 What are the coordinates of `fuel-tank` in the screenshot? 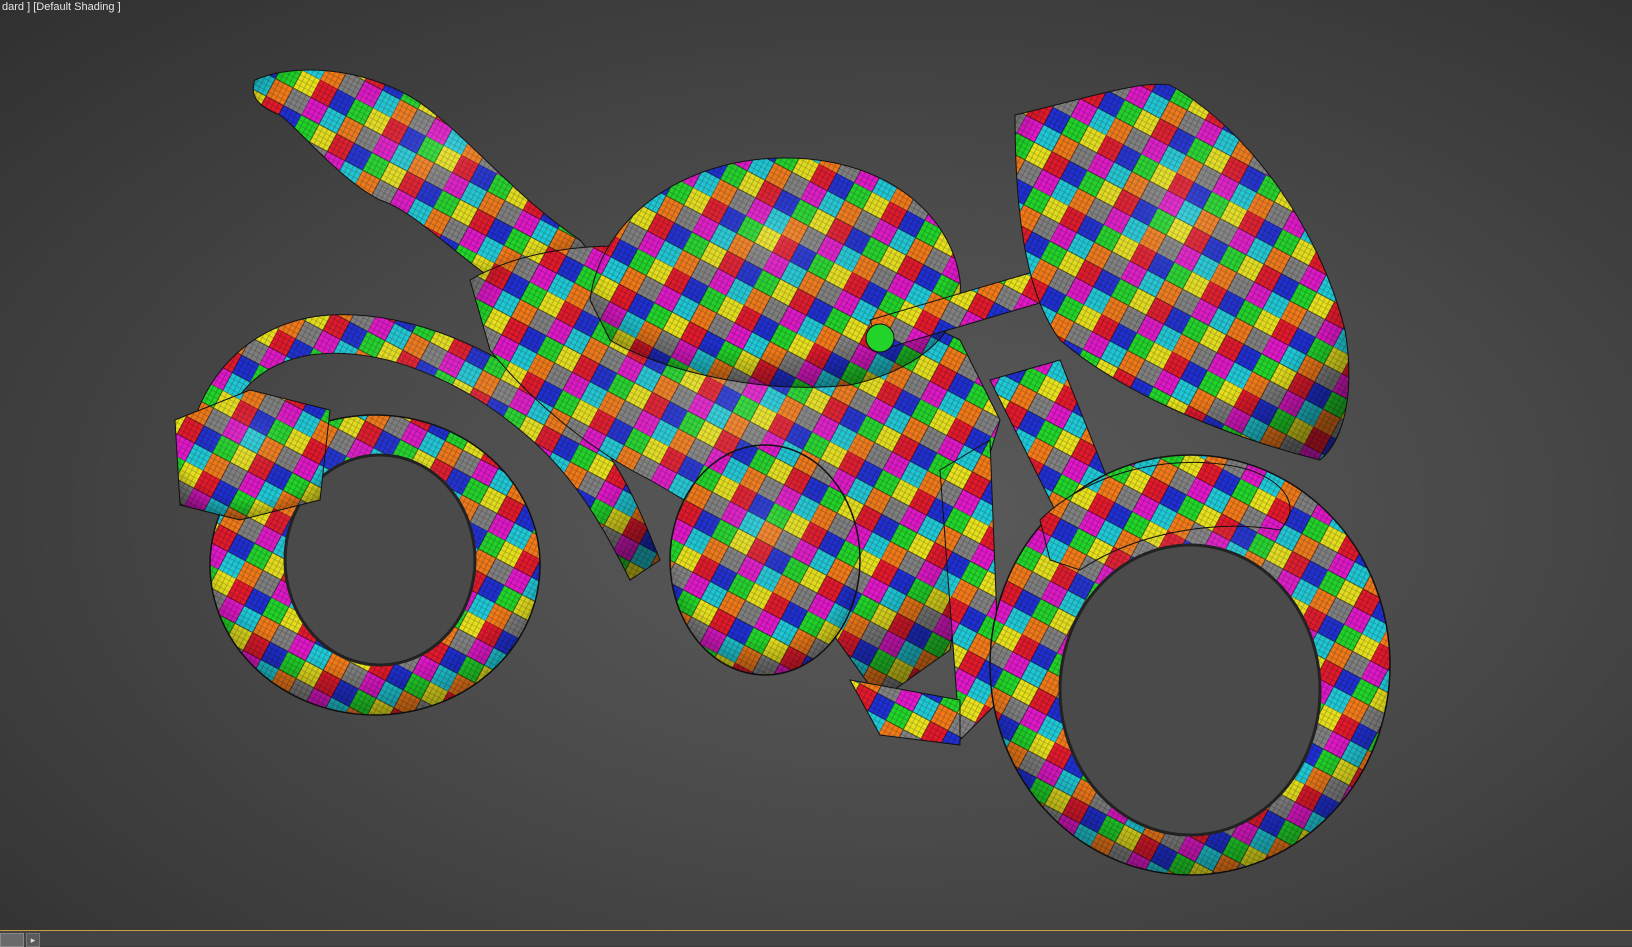 It's located at (775, 272).